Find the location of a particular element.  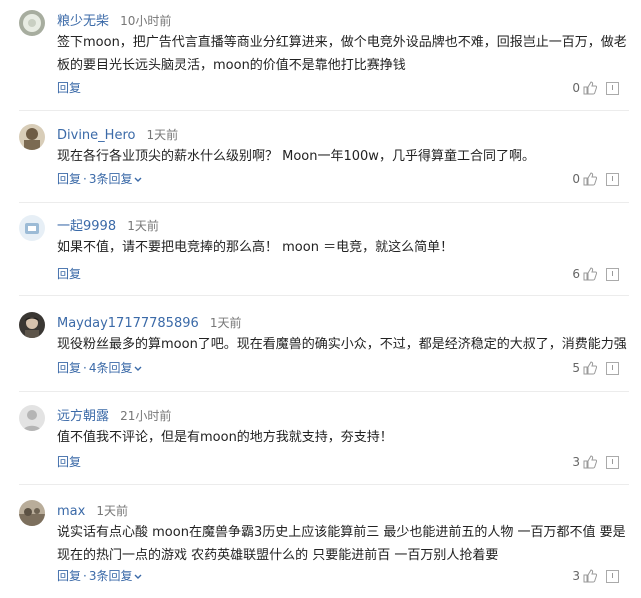

comment-tools: 5 is located at coordinates (595, 368).